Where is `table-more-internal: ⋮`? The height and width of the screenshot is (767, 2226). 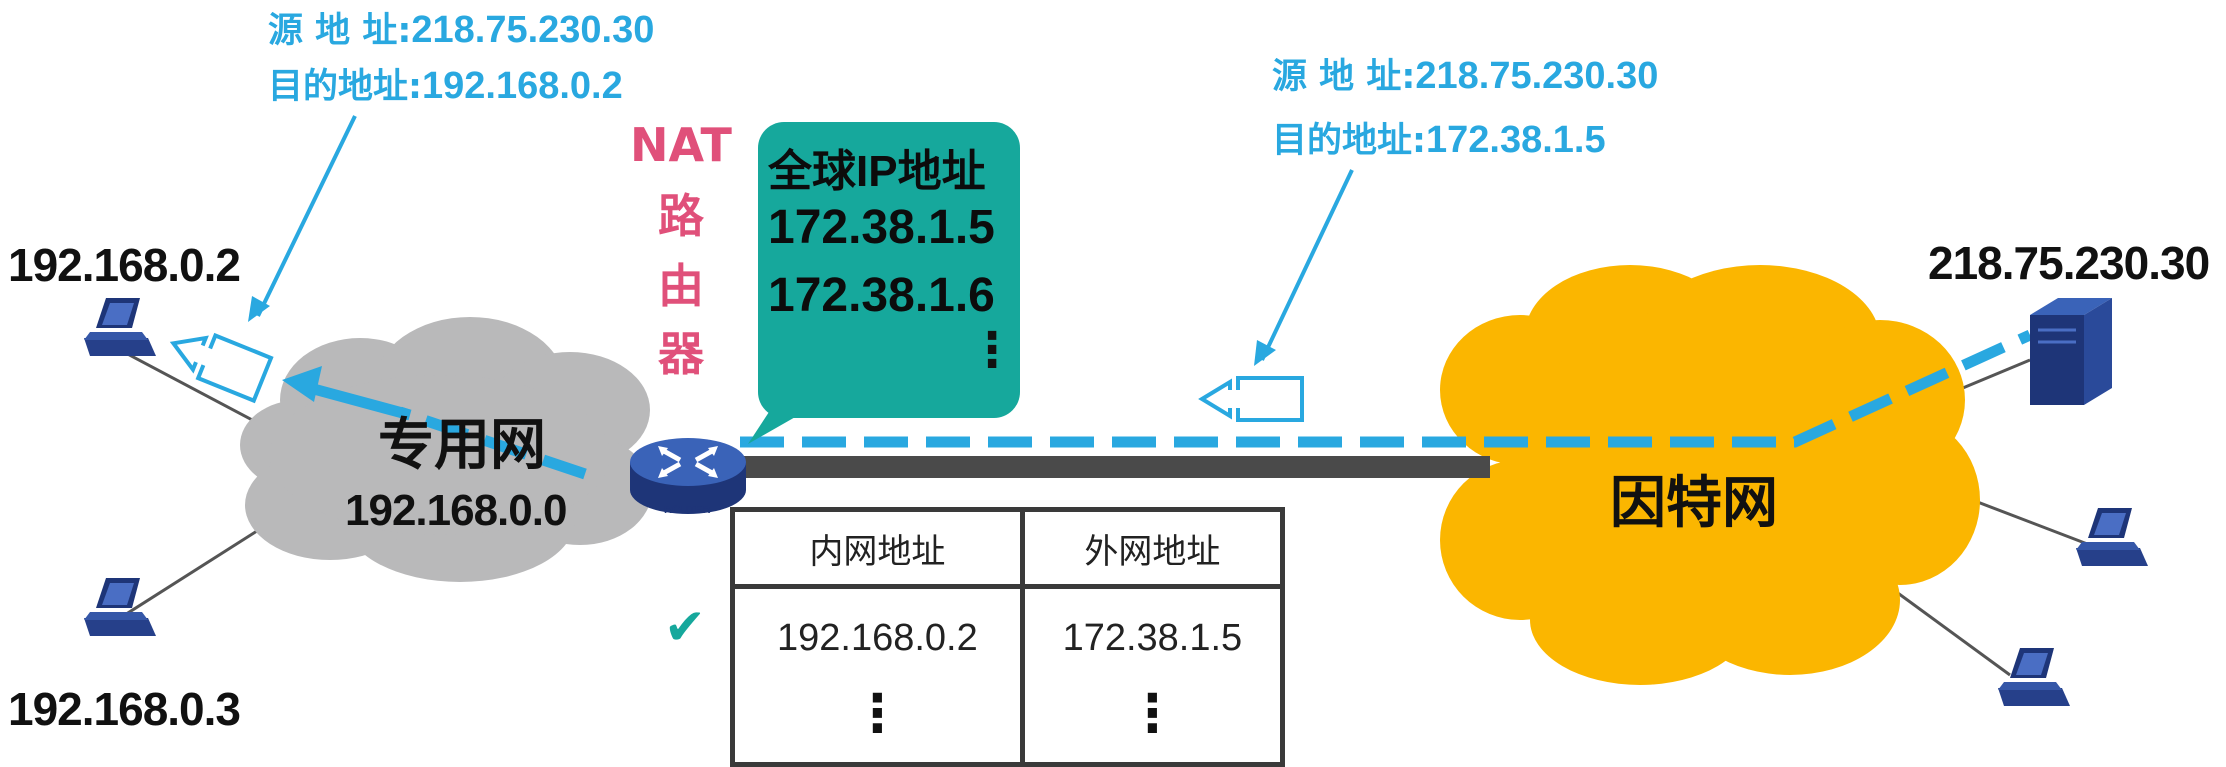
table-more-internal: ⋮ is located at coordinates (877, 714).